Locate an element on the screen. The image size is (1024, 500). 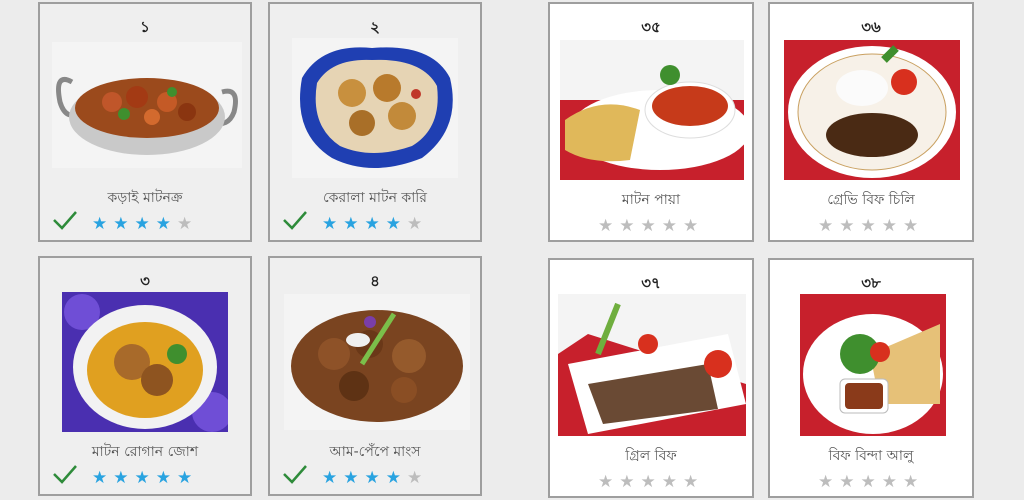
recipe-number: ৩৫ is located at coordinates (651, 27).